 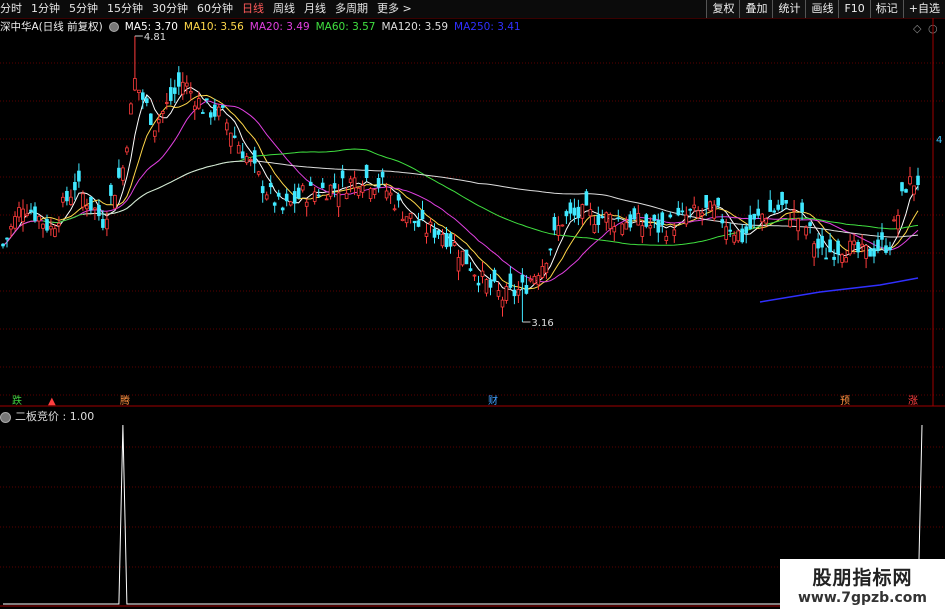 What do you see at coordinates (913, 401) in the screenshot?
I see `event-tag-5: 涨` at bounding box center [913, 401].